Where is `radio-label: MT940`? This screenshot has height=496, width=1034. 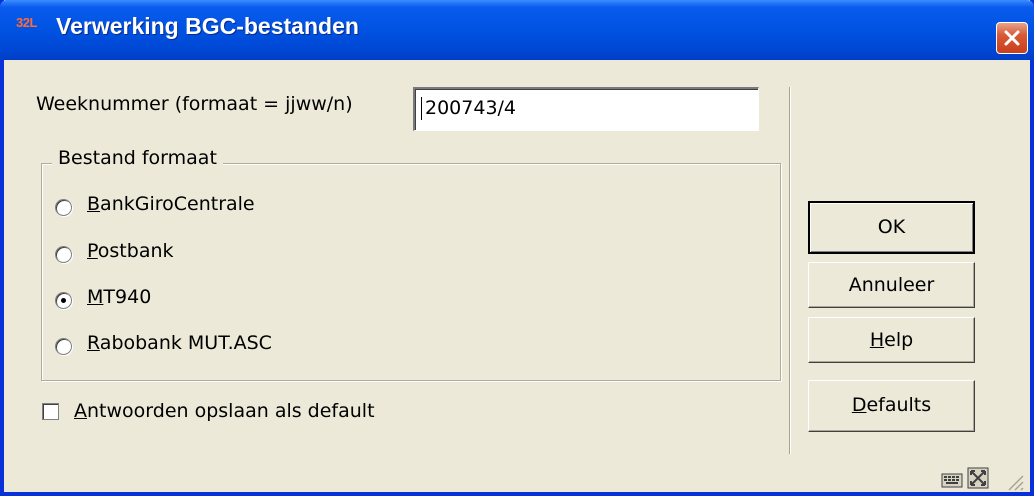
radio-label: MT940 is located at coordinates (119, 297).